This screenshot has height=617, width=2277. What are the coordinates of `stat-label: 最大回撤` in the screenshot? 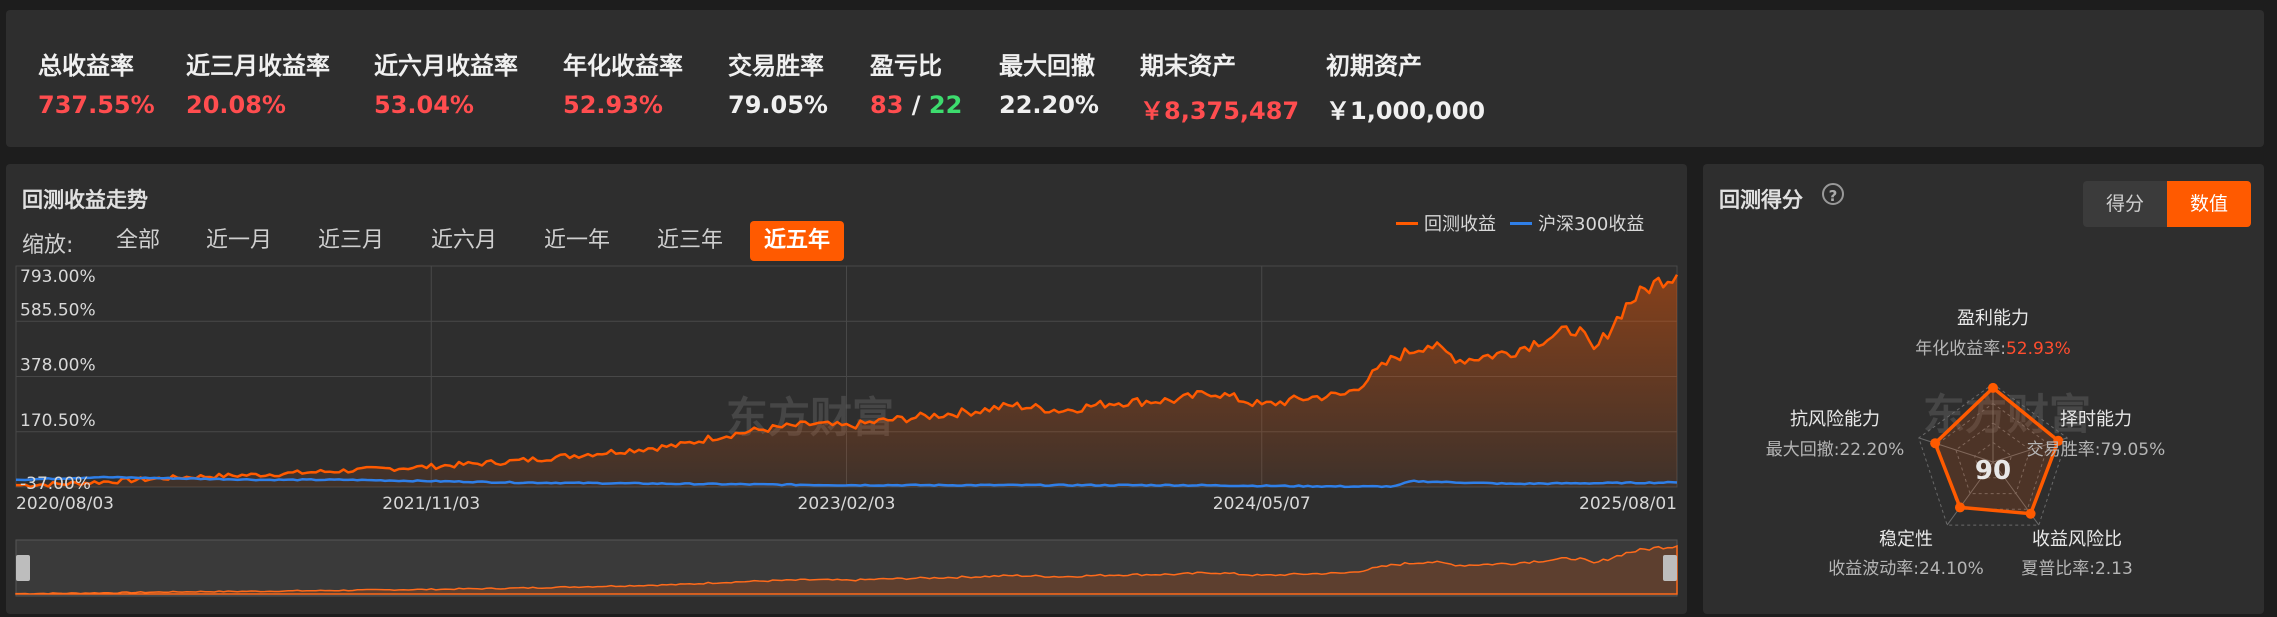 It's located at (1047, 66).